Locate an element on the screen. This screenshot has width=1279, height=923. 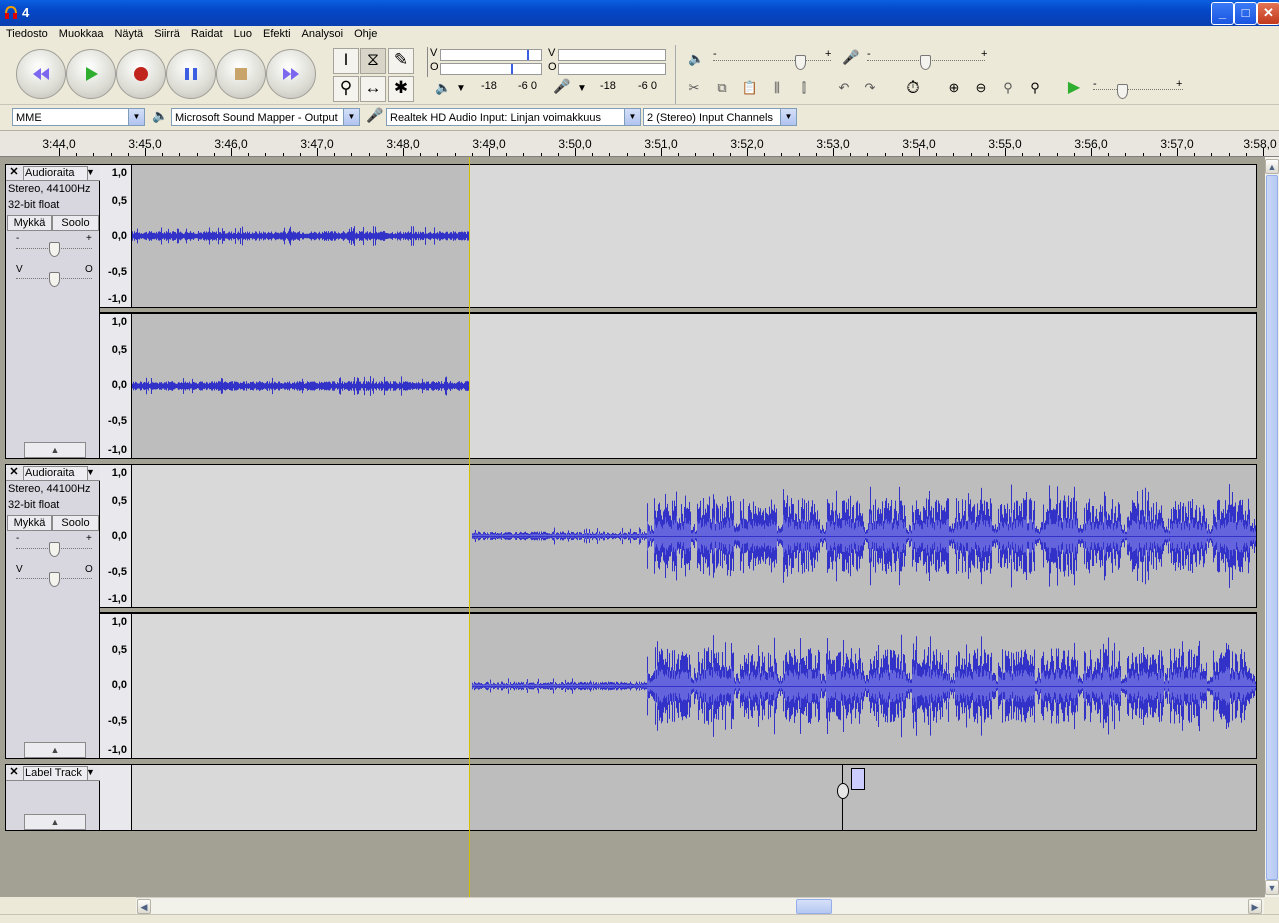
minimize-button: _ is located at coordinates (1222, 13).